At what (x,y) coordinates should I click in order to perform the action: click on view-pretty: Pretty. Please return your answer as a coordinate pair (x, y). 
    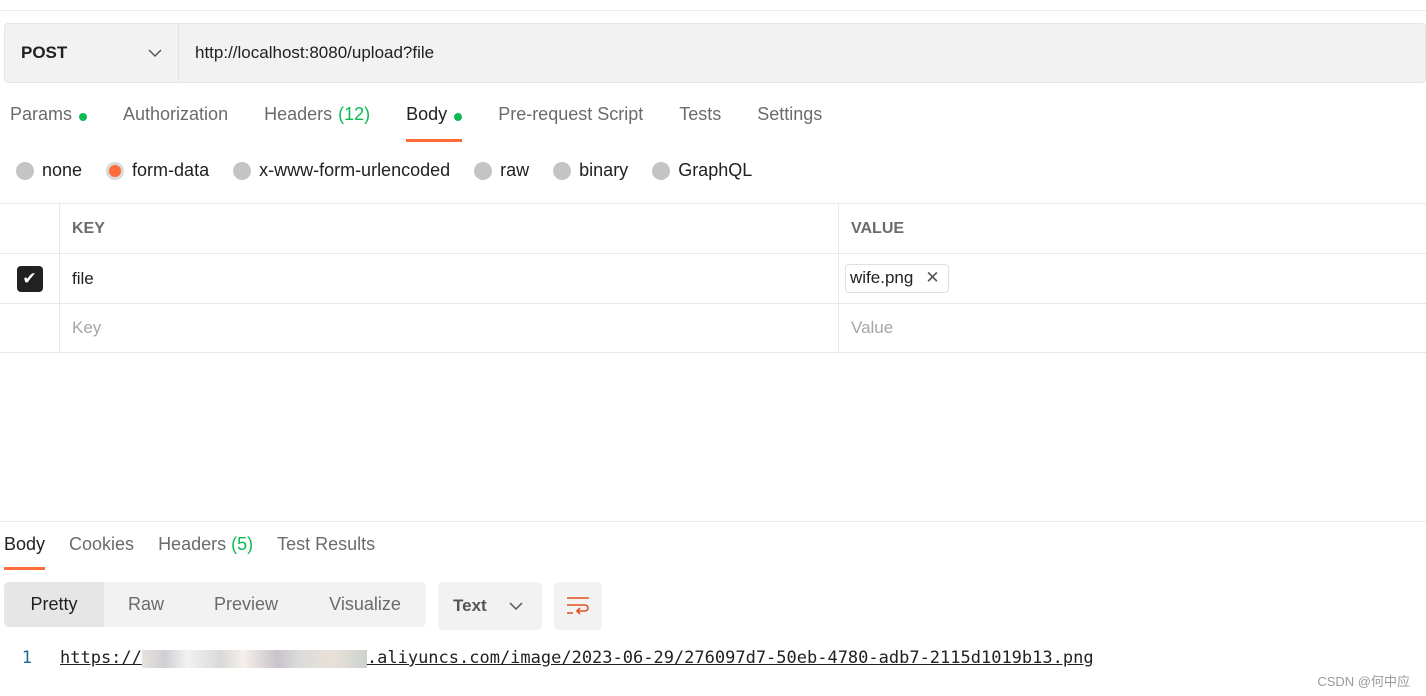
    Looking at the image, I should click on (54, 604).